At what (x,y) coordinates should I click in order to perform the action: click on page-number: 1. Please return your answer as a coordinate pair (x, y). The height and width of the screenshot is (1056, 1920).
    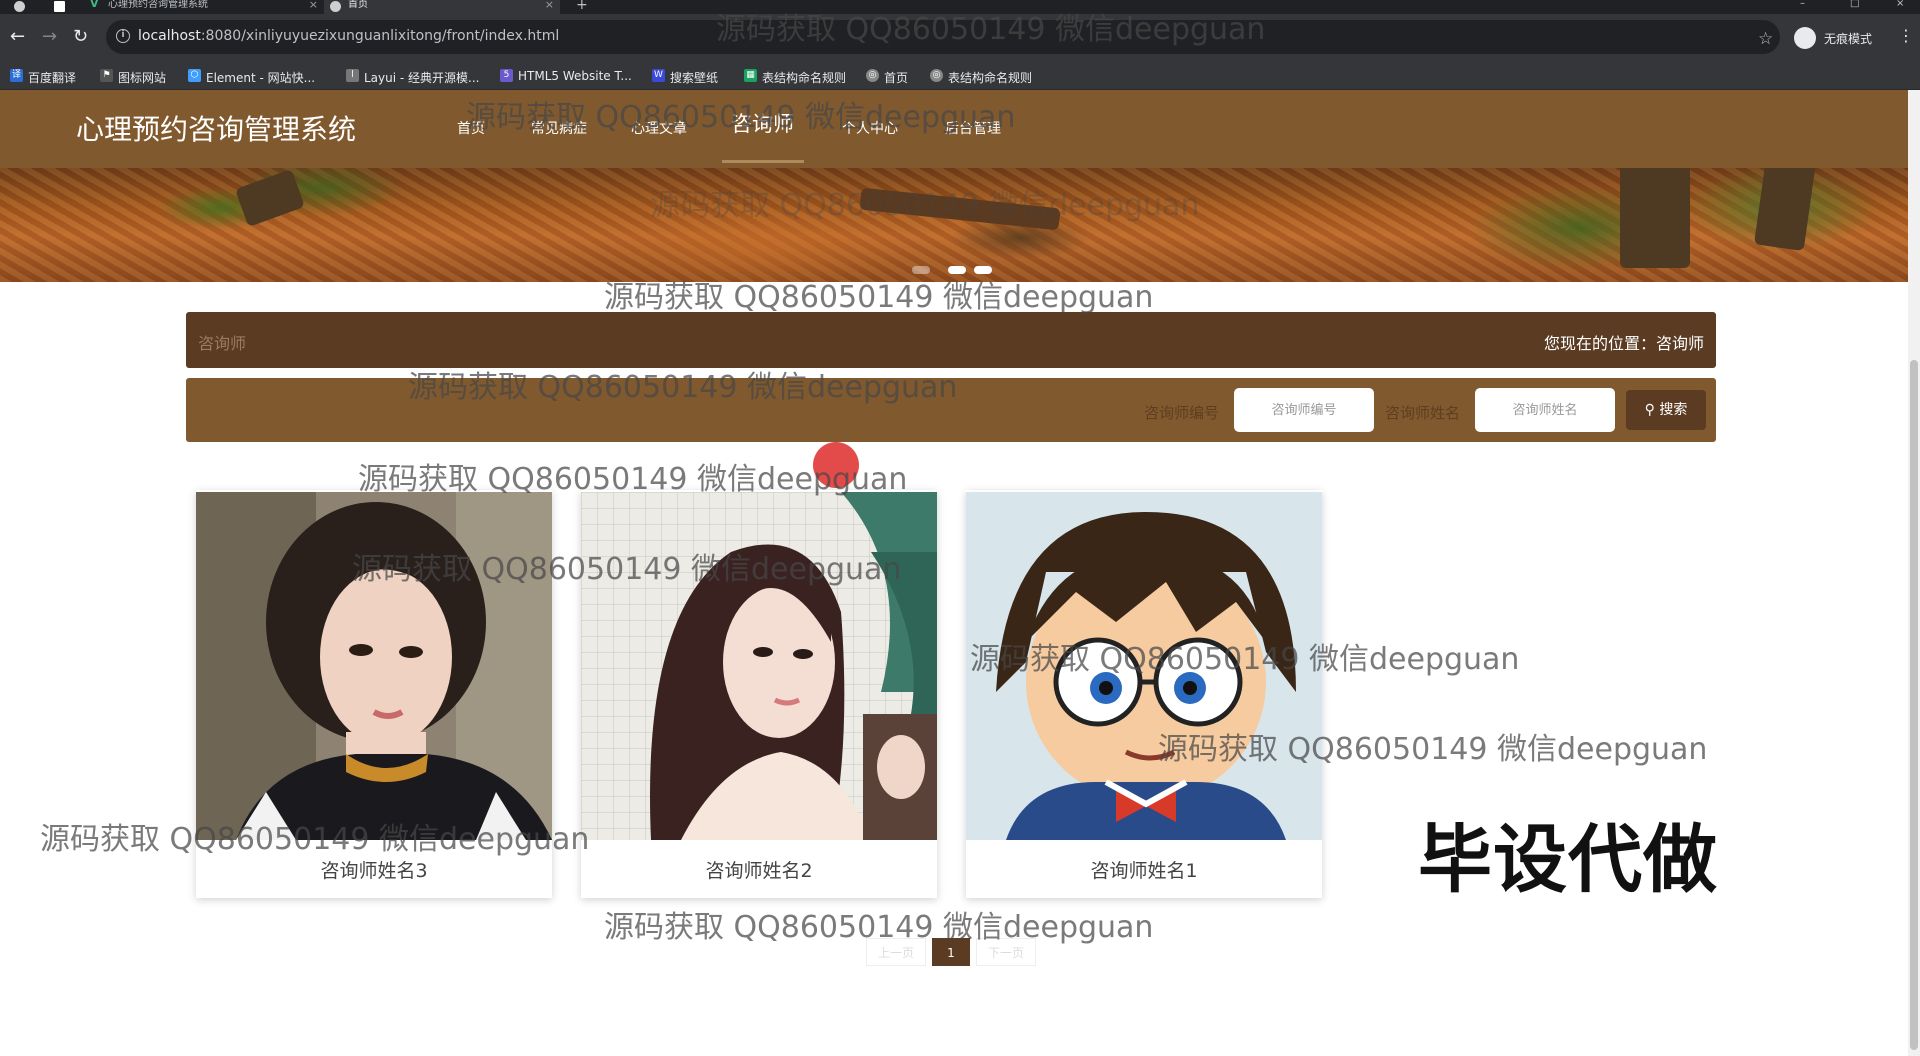
    Looking at the image, I should click on (951, 952).